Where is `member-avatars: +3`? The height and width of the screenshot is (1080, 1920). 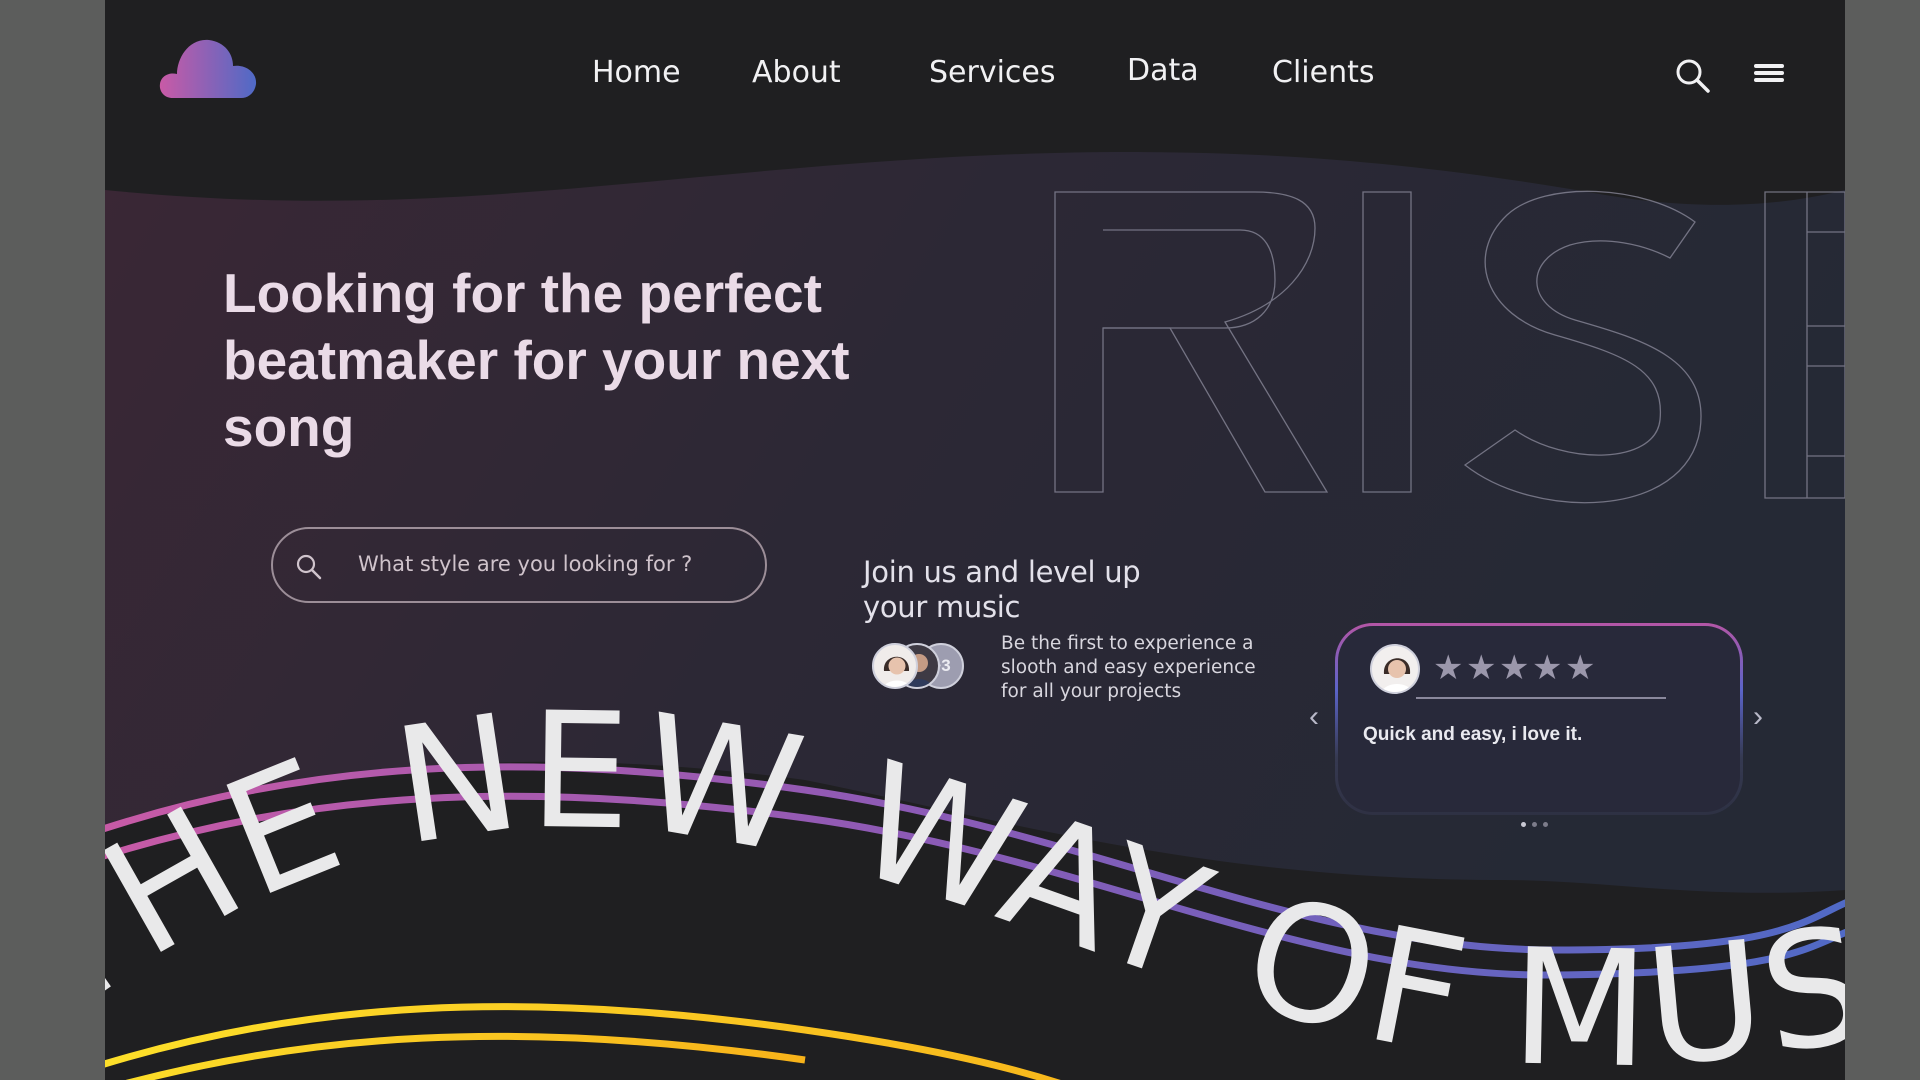 member-avatars: +3 is located at coordinates (927, 669).